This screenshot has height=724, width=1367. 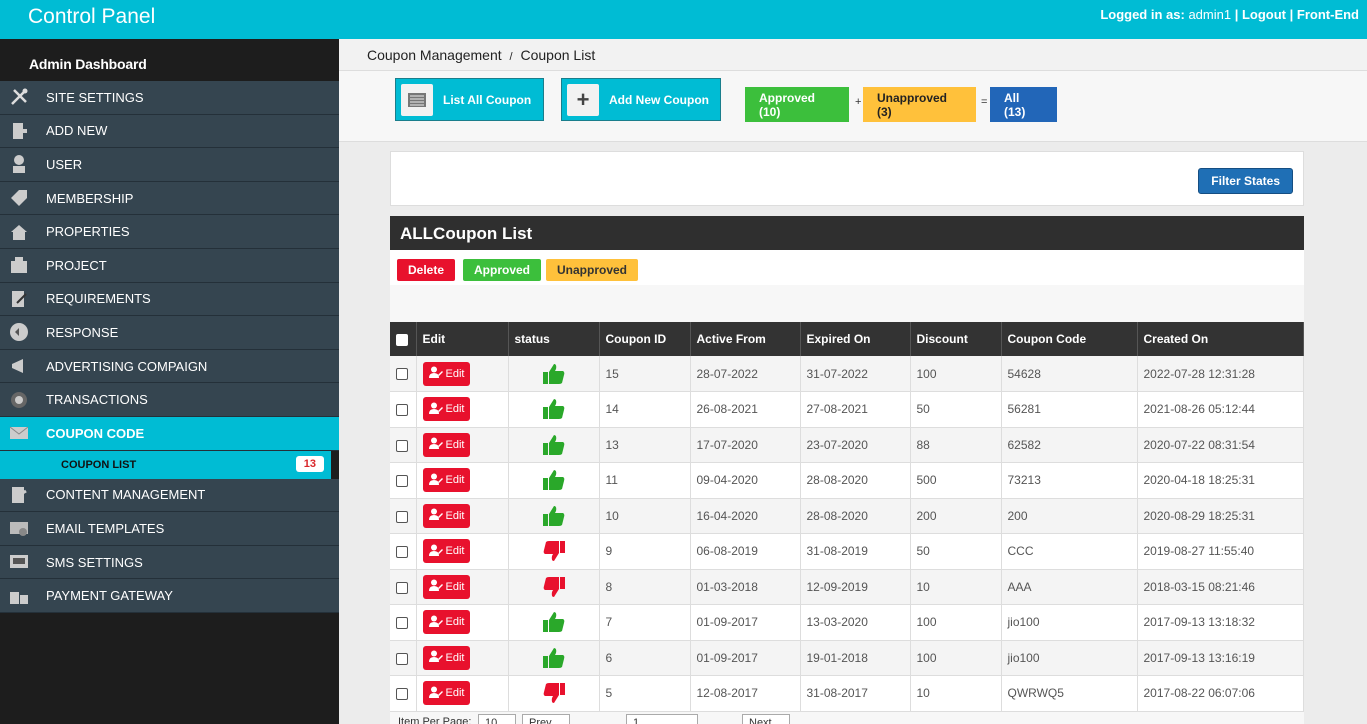 What do you see at coordinates (169, 198) in the screenshot?
I see `sidebar-item-membership: MEMBERSHIP` at bounding box center [169, 198].